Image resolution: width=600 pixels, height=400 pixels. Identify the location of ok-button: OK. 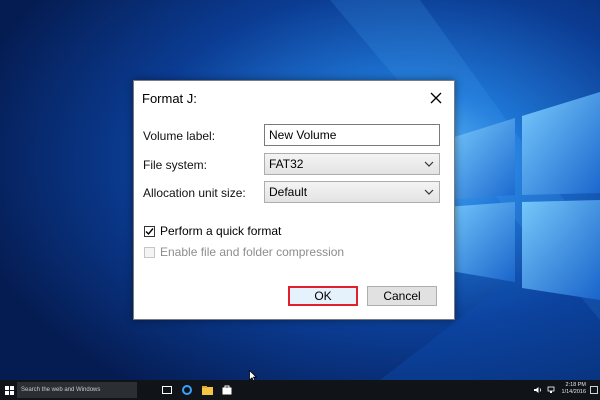
(323, 296).